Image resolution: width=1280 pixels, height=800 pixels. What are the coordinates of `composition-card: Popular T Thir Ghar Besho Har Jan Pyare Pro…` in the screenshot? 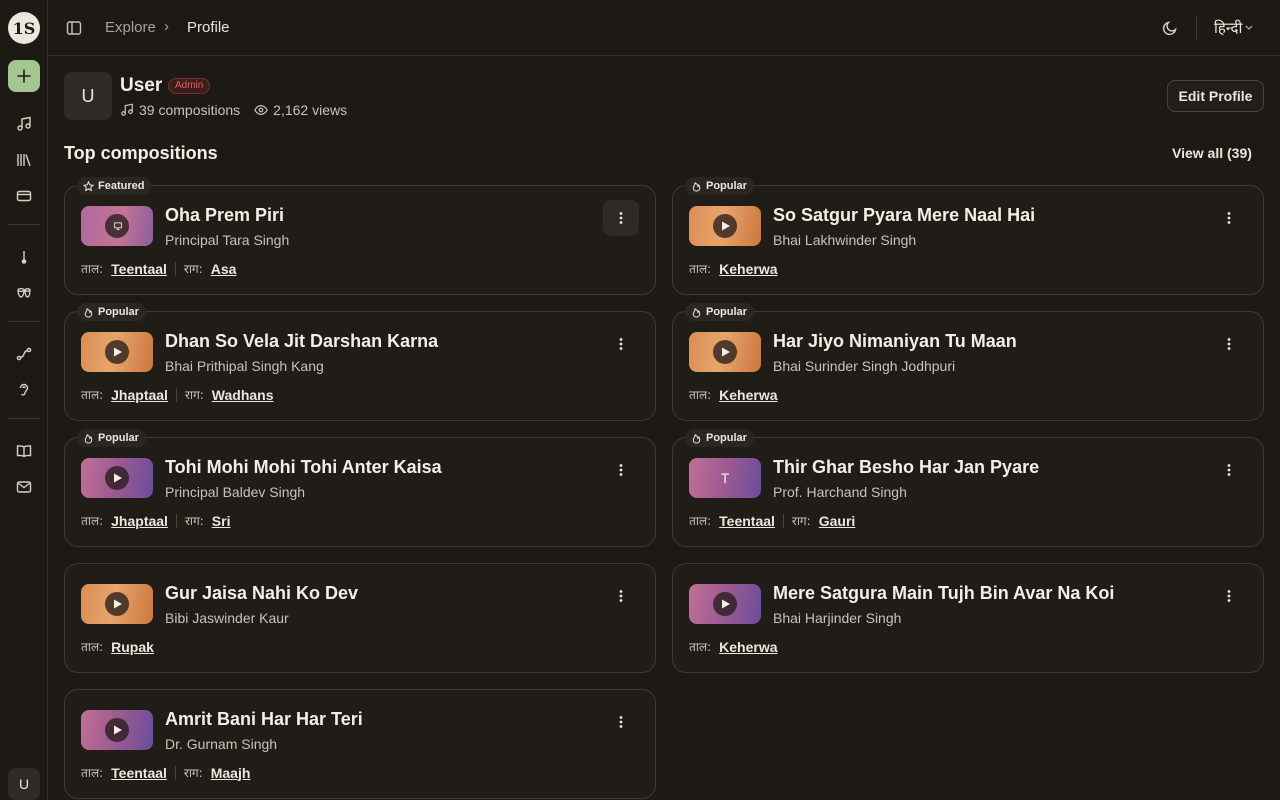 It's located at (968, 488).